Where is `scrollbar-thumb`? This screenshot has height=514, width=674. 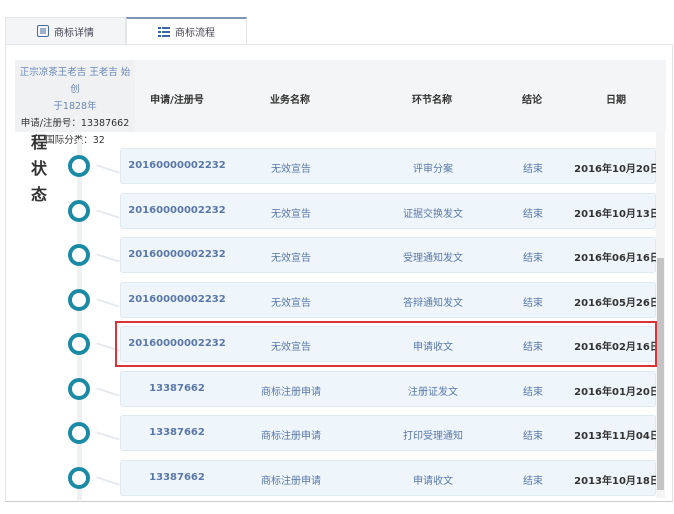 scrollbar-thumb is located at coordinates (660, 374).